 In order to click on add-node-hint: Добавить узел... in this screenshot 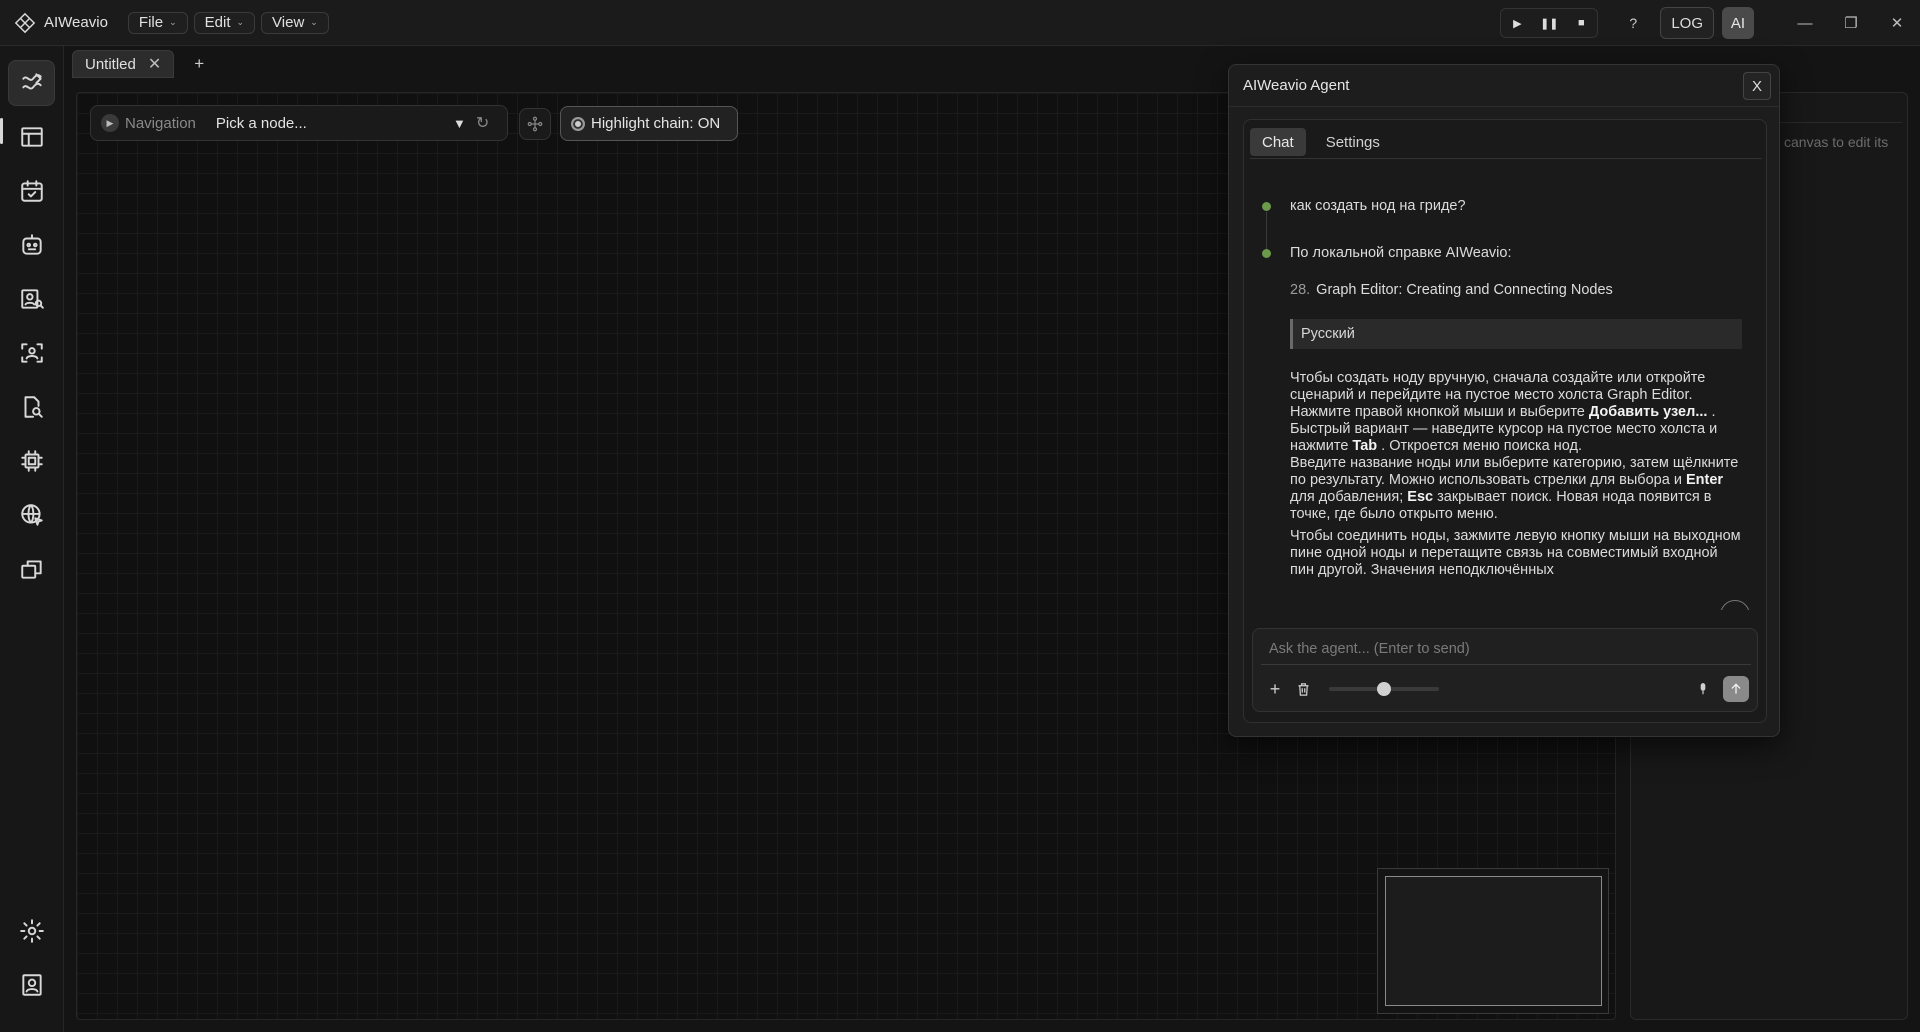, I will do `click(1648, 412)`.